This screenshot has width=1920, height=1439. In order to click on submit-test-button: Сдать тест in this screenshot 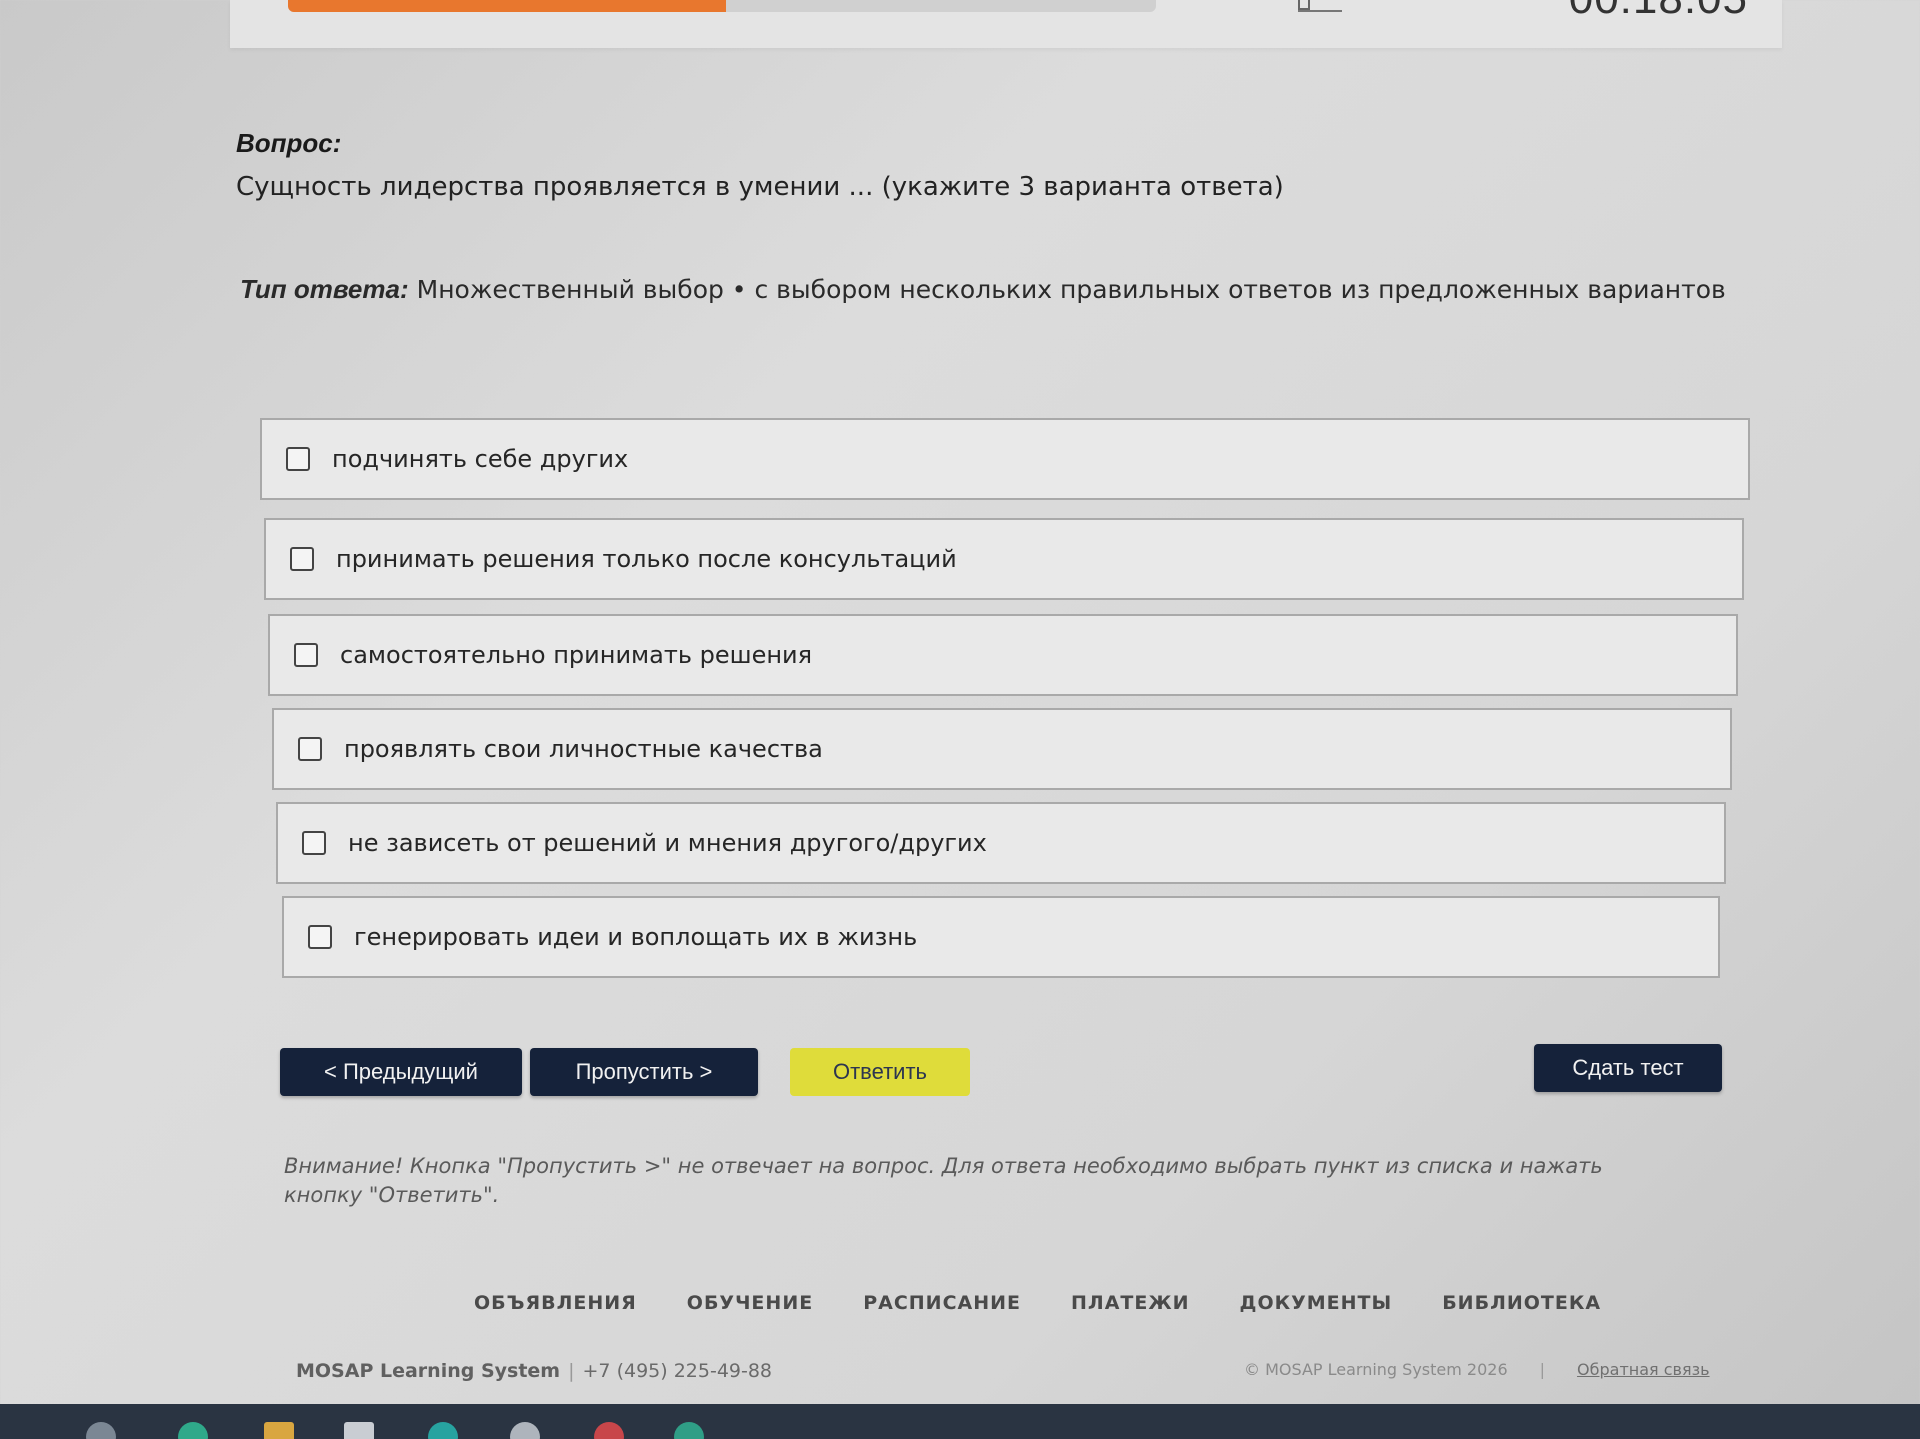, I will do `click(1628, 1068)`.